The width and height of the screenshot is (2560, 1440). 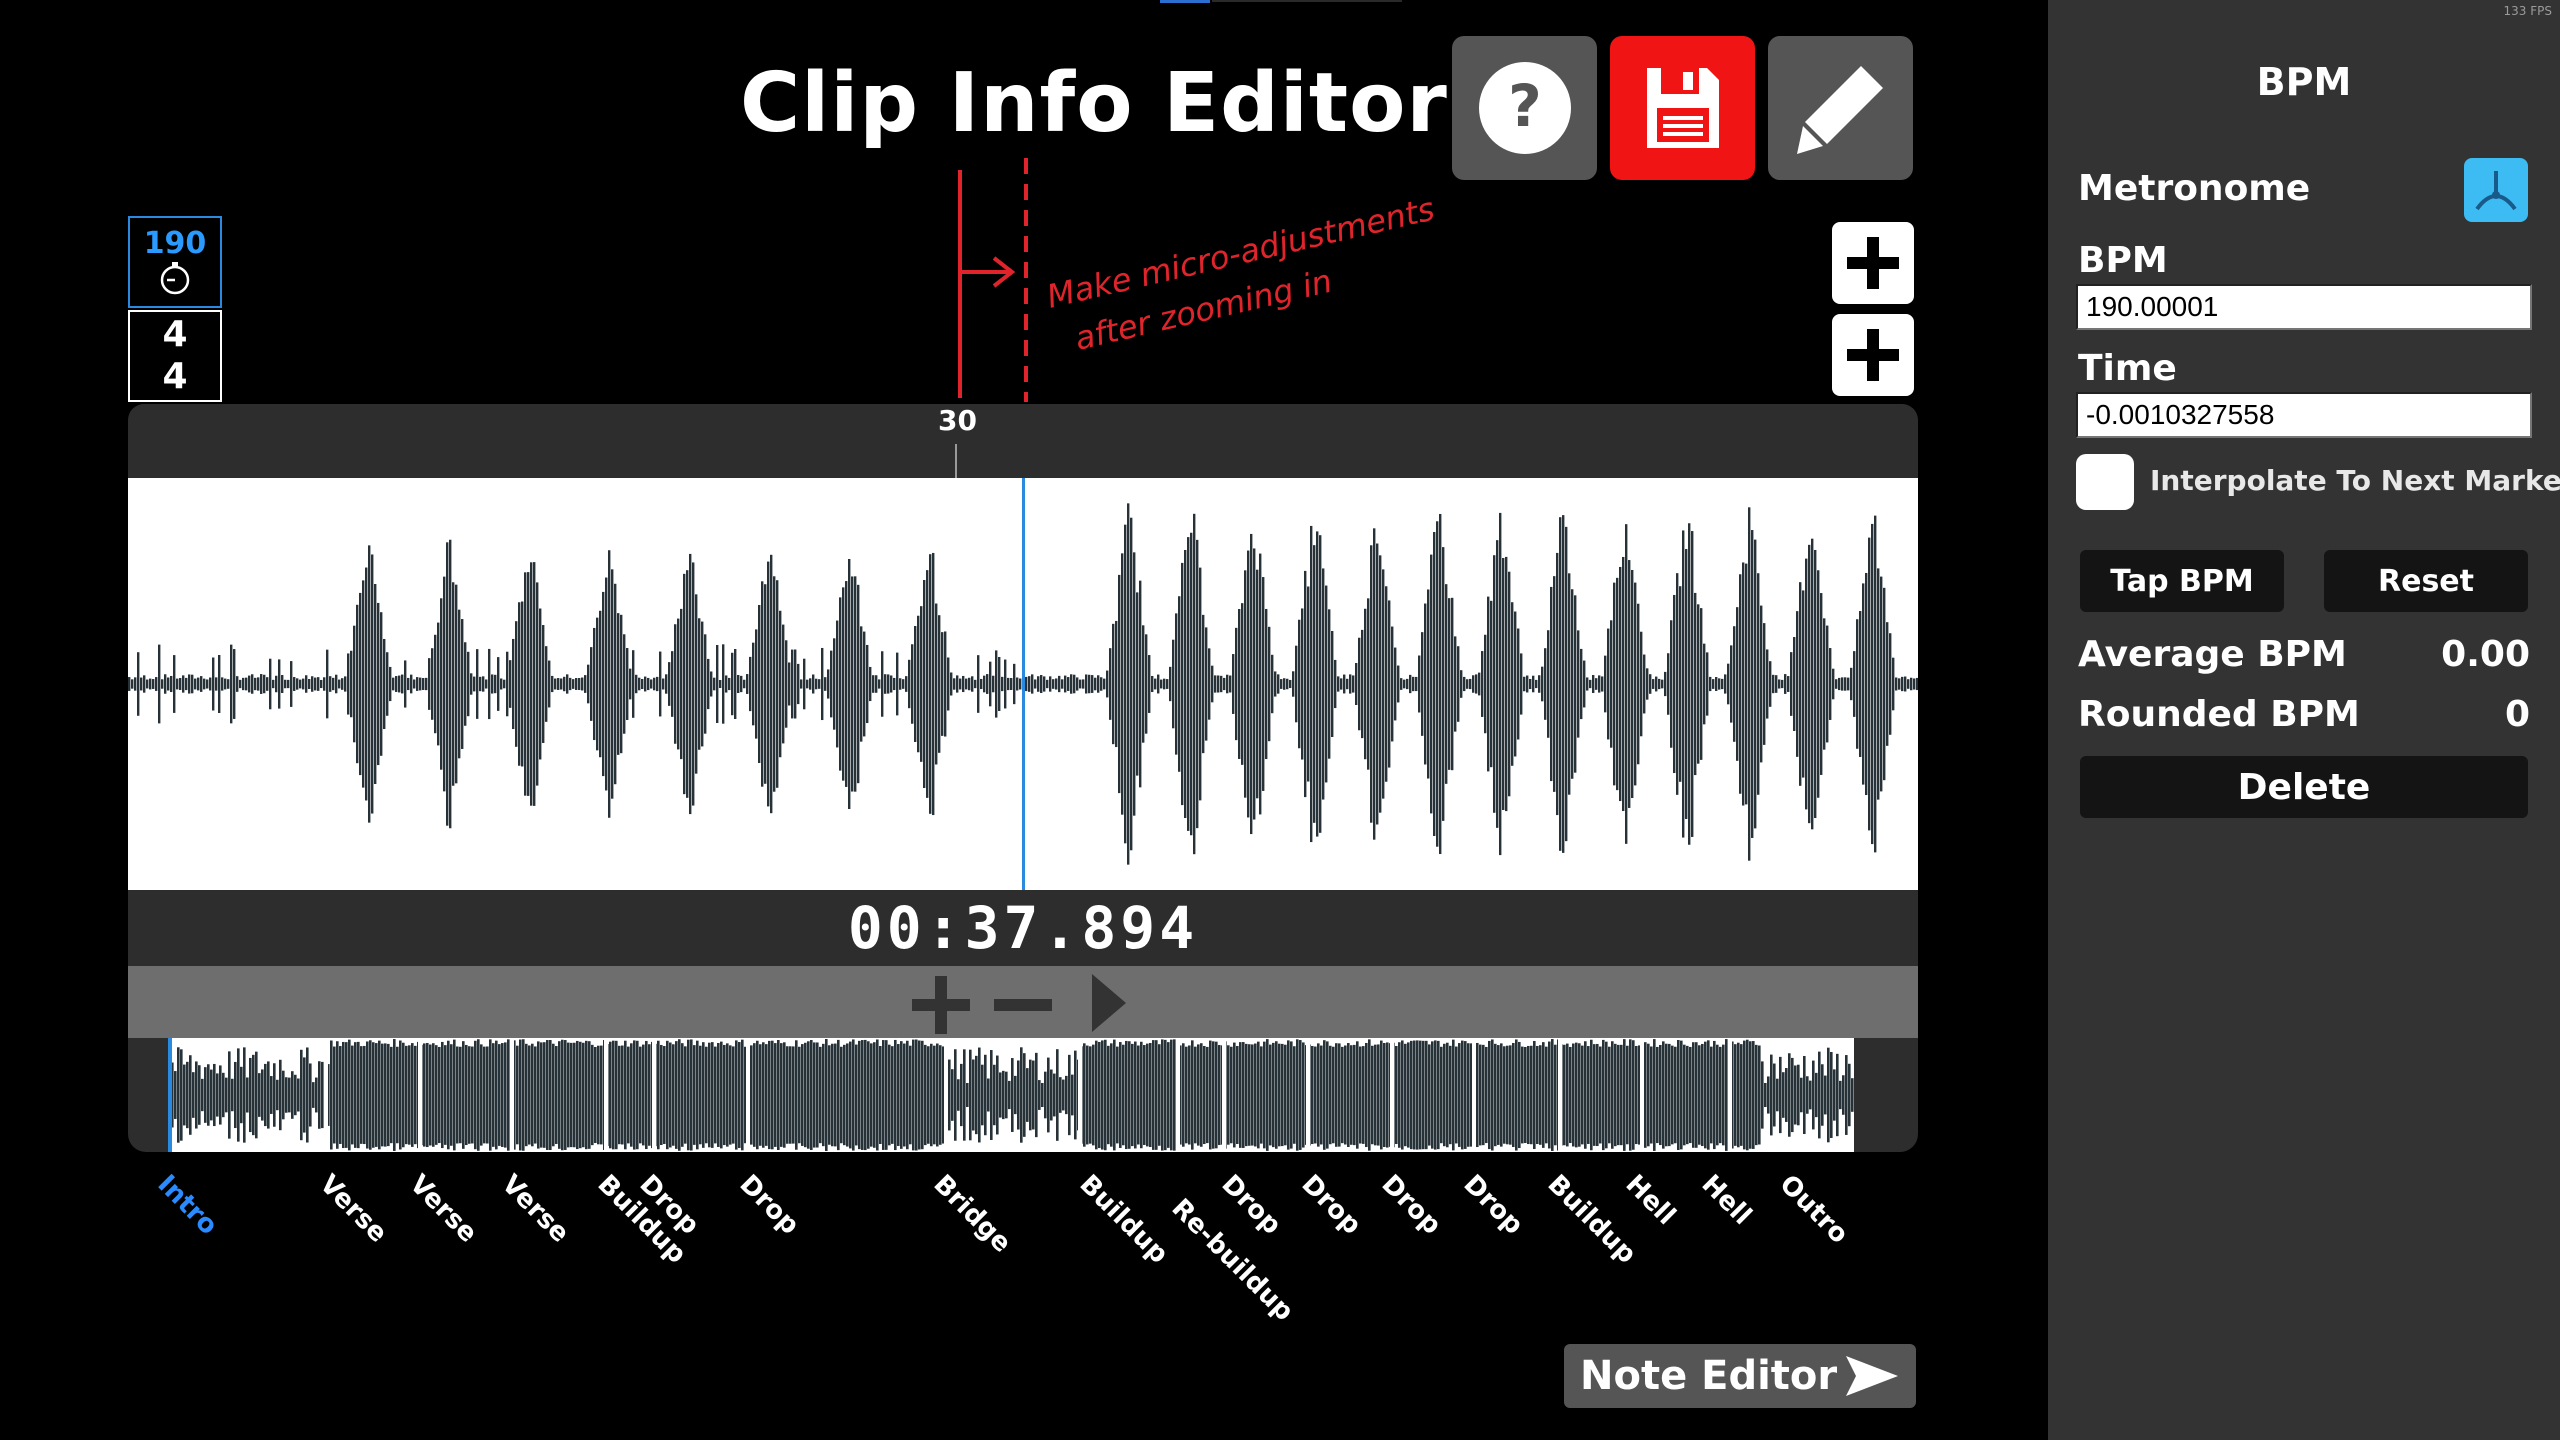 What do you see at coordinates (2304, 787) in the screenshot?
I see `delete-button: Delete` at bounding box center [2304, 787].